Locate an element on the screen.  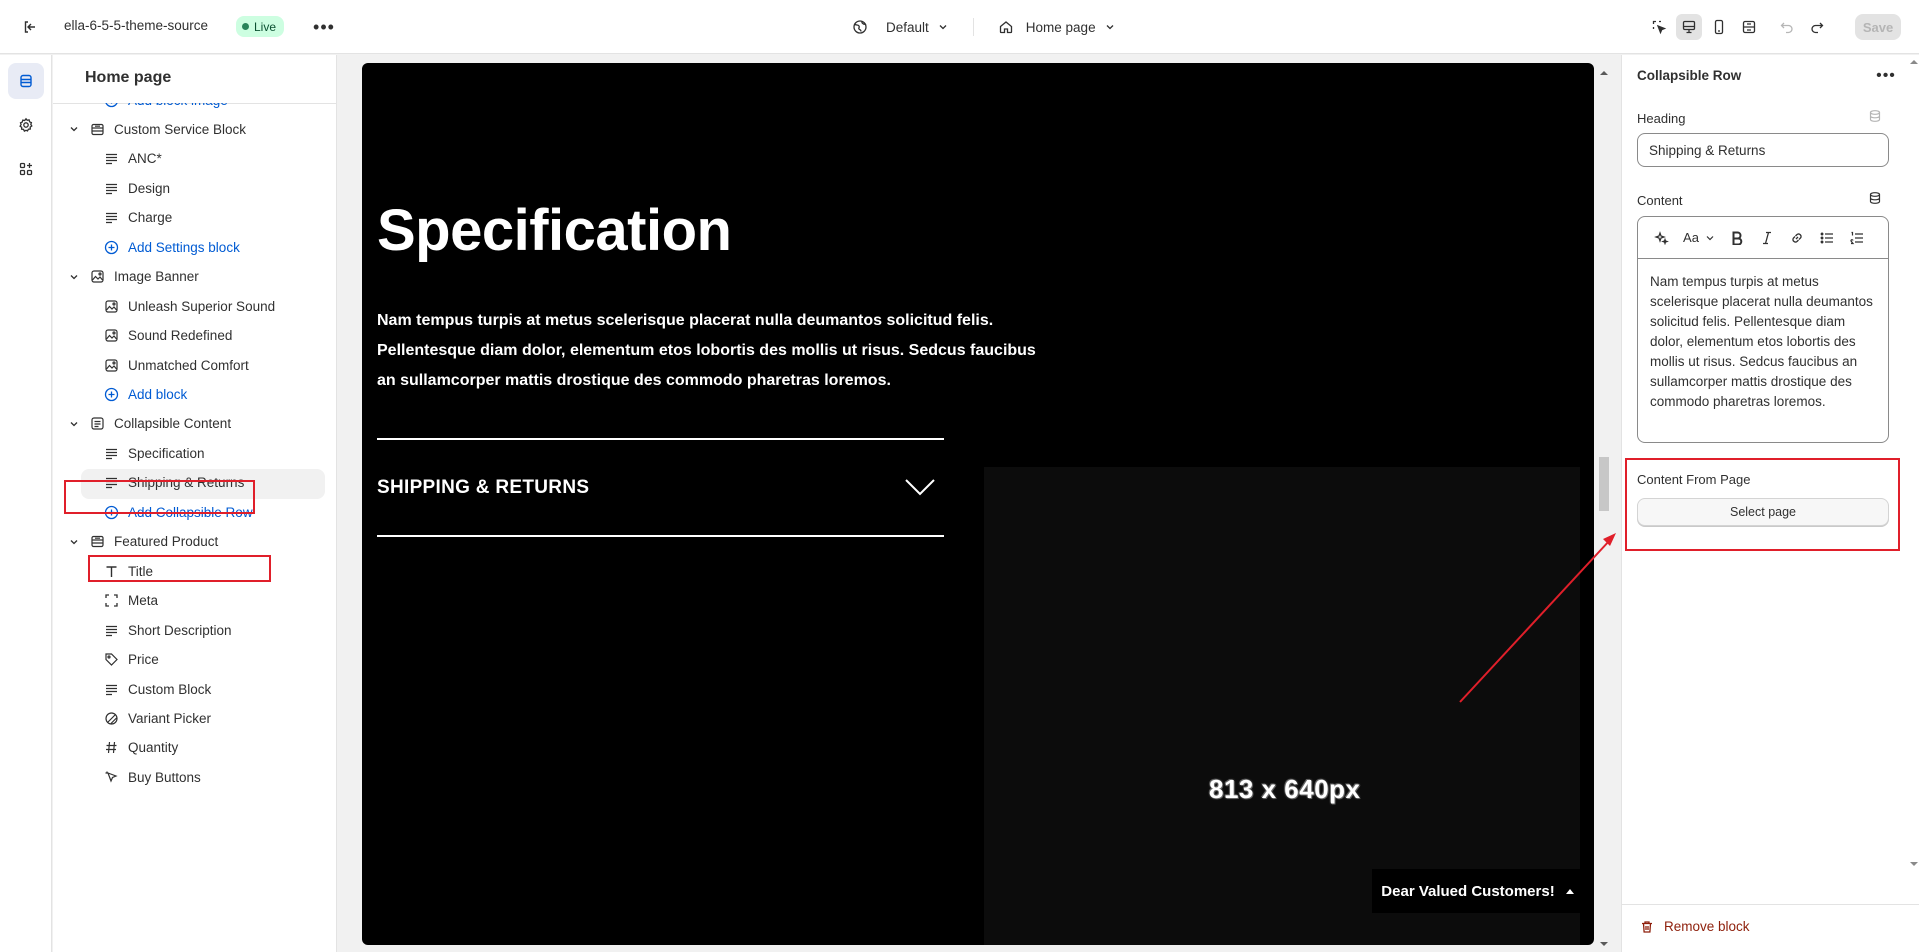
link-button is located at coordinates (1797, 238).